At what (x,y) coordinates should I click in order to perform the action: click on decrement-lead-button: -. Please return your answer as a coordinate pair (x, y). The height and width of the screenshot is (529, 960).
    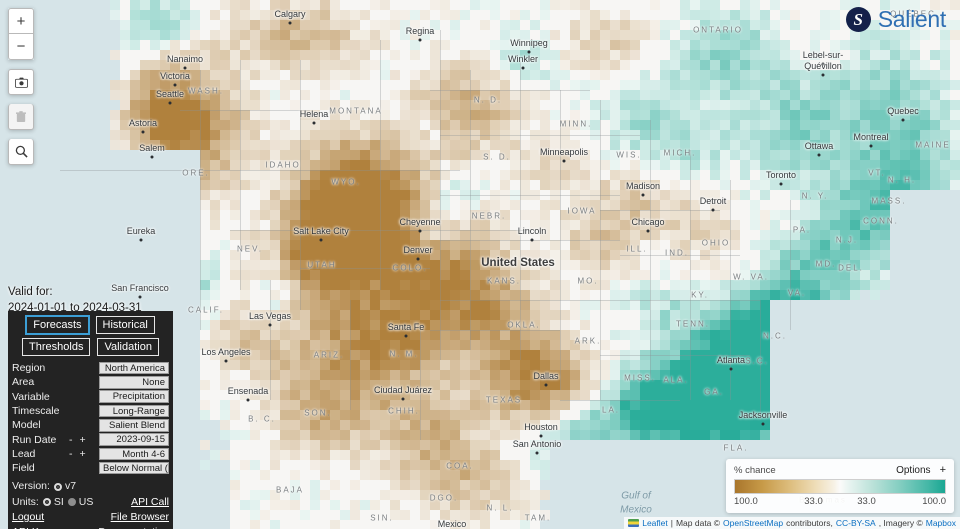
    Looking at the image, I should click on (71, 454).